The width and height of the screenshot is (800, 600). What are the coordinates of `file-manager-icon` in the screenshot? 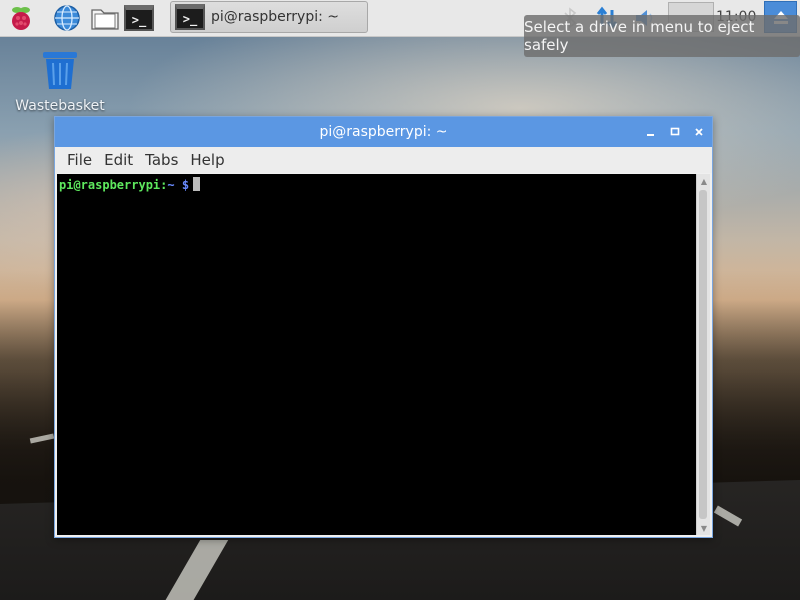 It's located at (105, 19).